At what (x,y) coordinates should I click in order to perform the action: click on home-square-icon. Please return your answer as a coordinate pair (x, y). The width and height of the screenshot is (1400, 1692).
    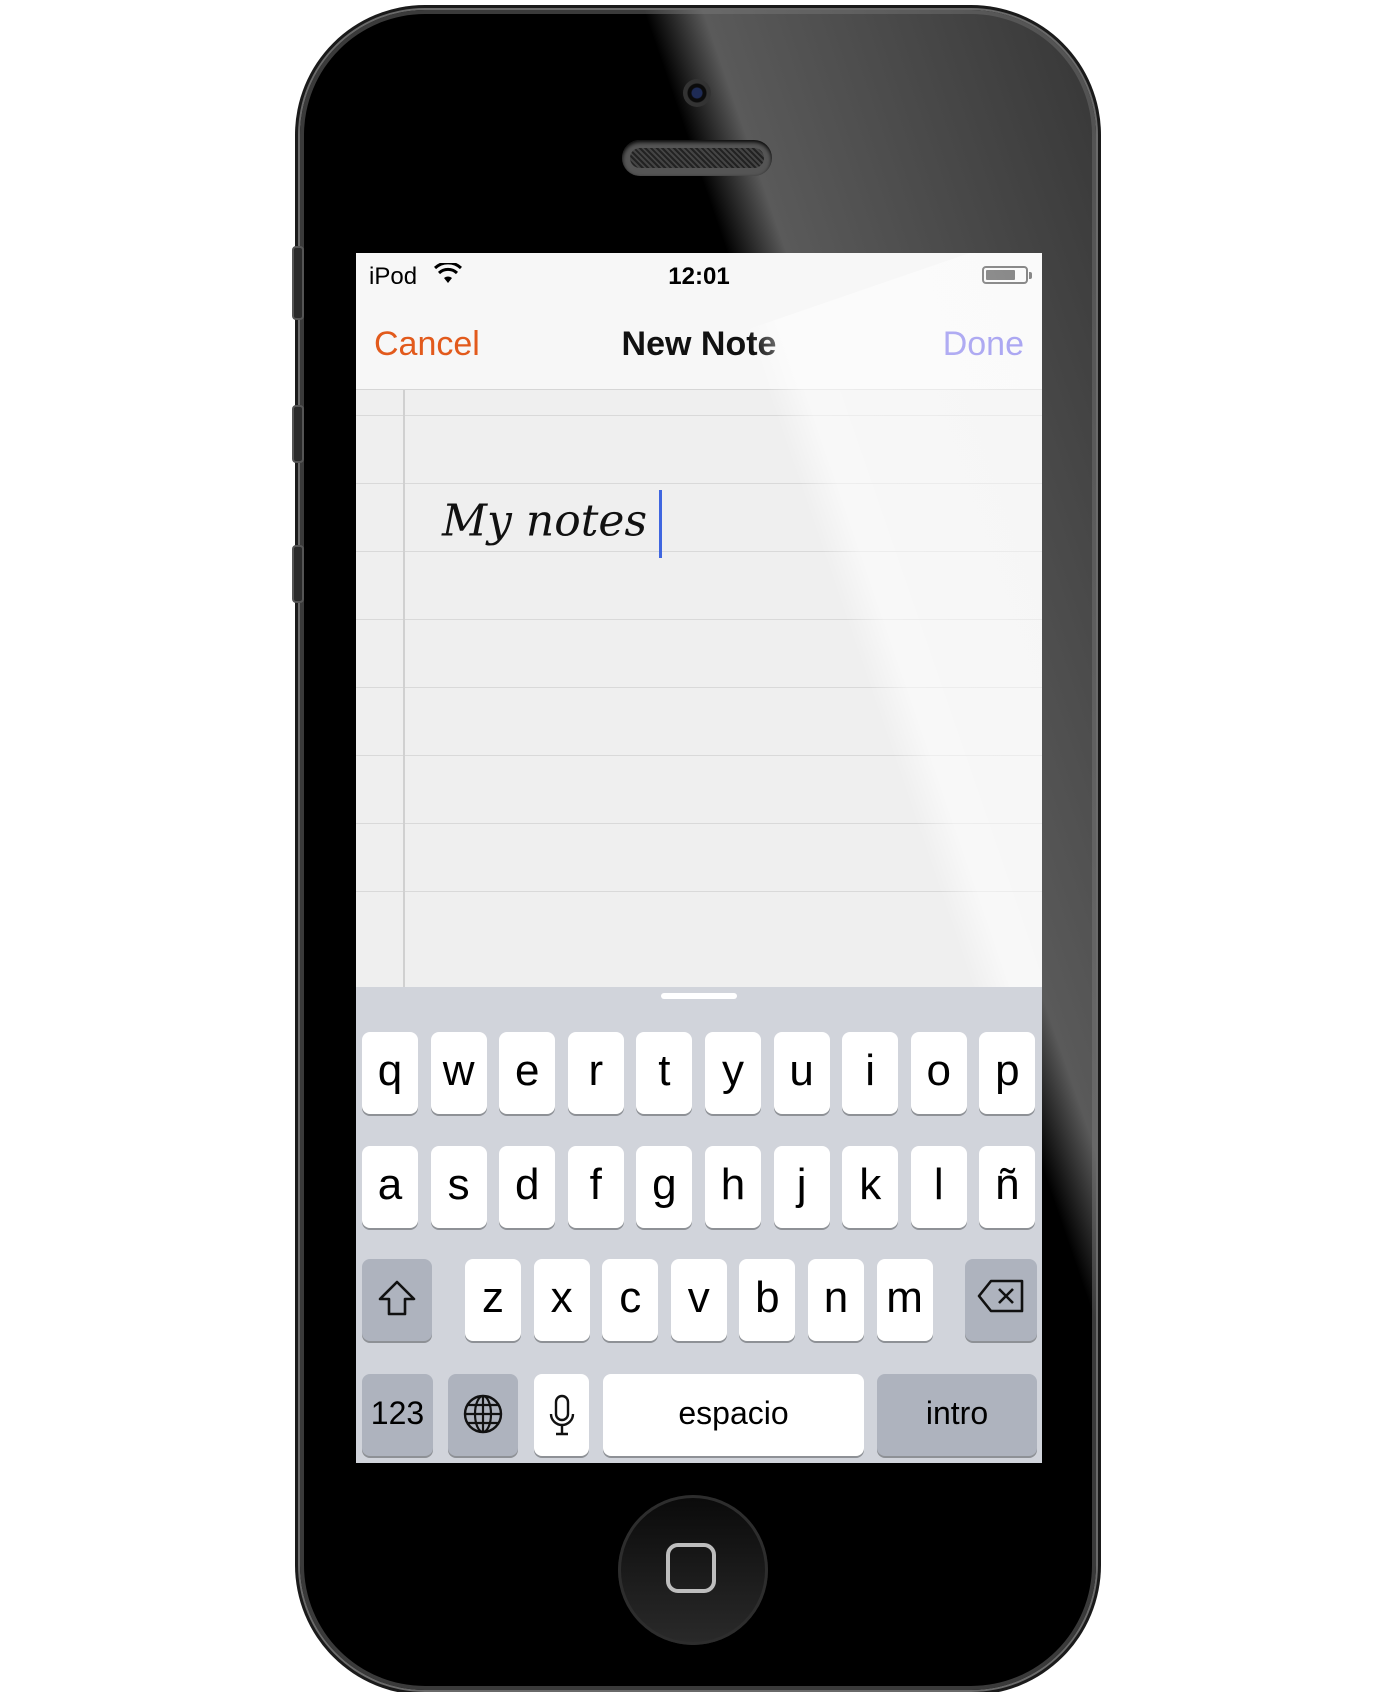
    Looking at the image, I should click on (691, 1568).